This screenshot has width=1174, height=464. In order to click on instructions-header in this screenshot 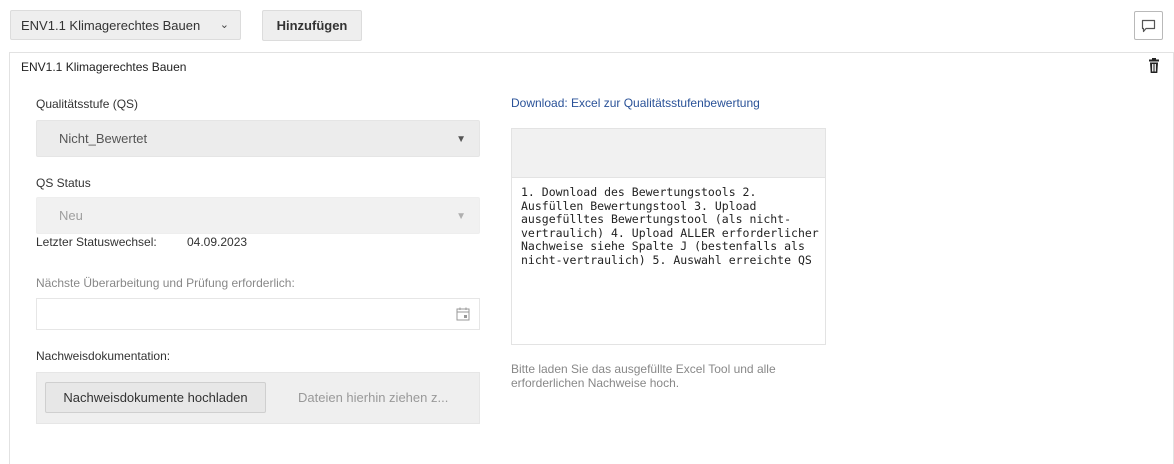, I will do `click(668, 153)`.